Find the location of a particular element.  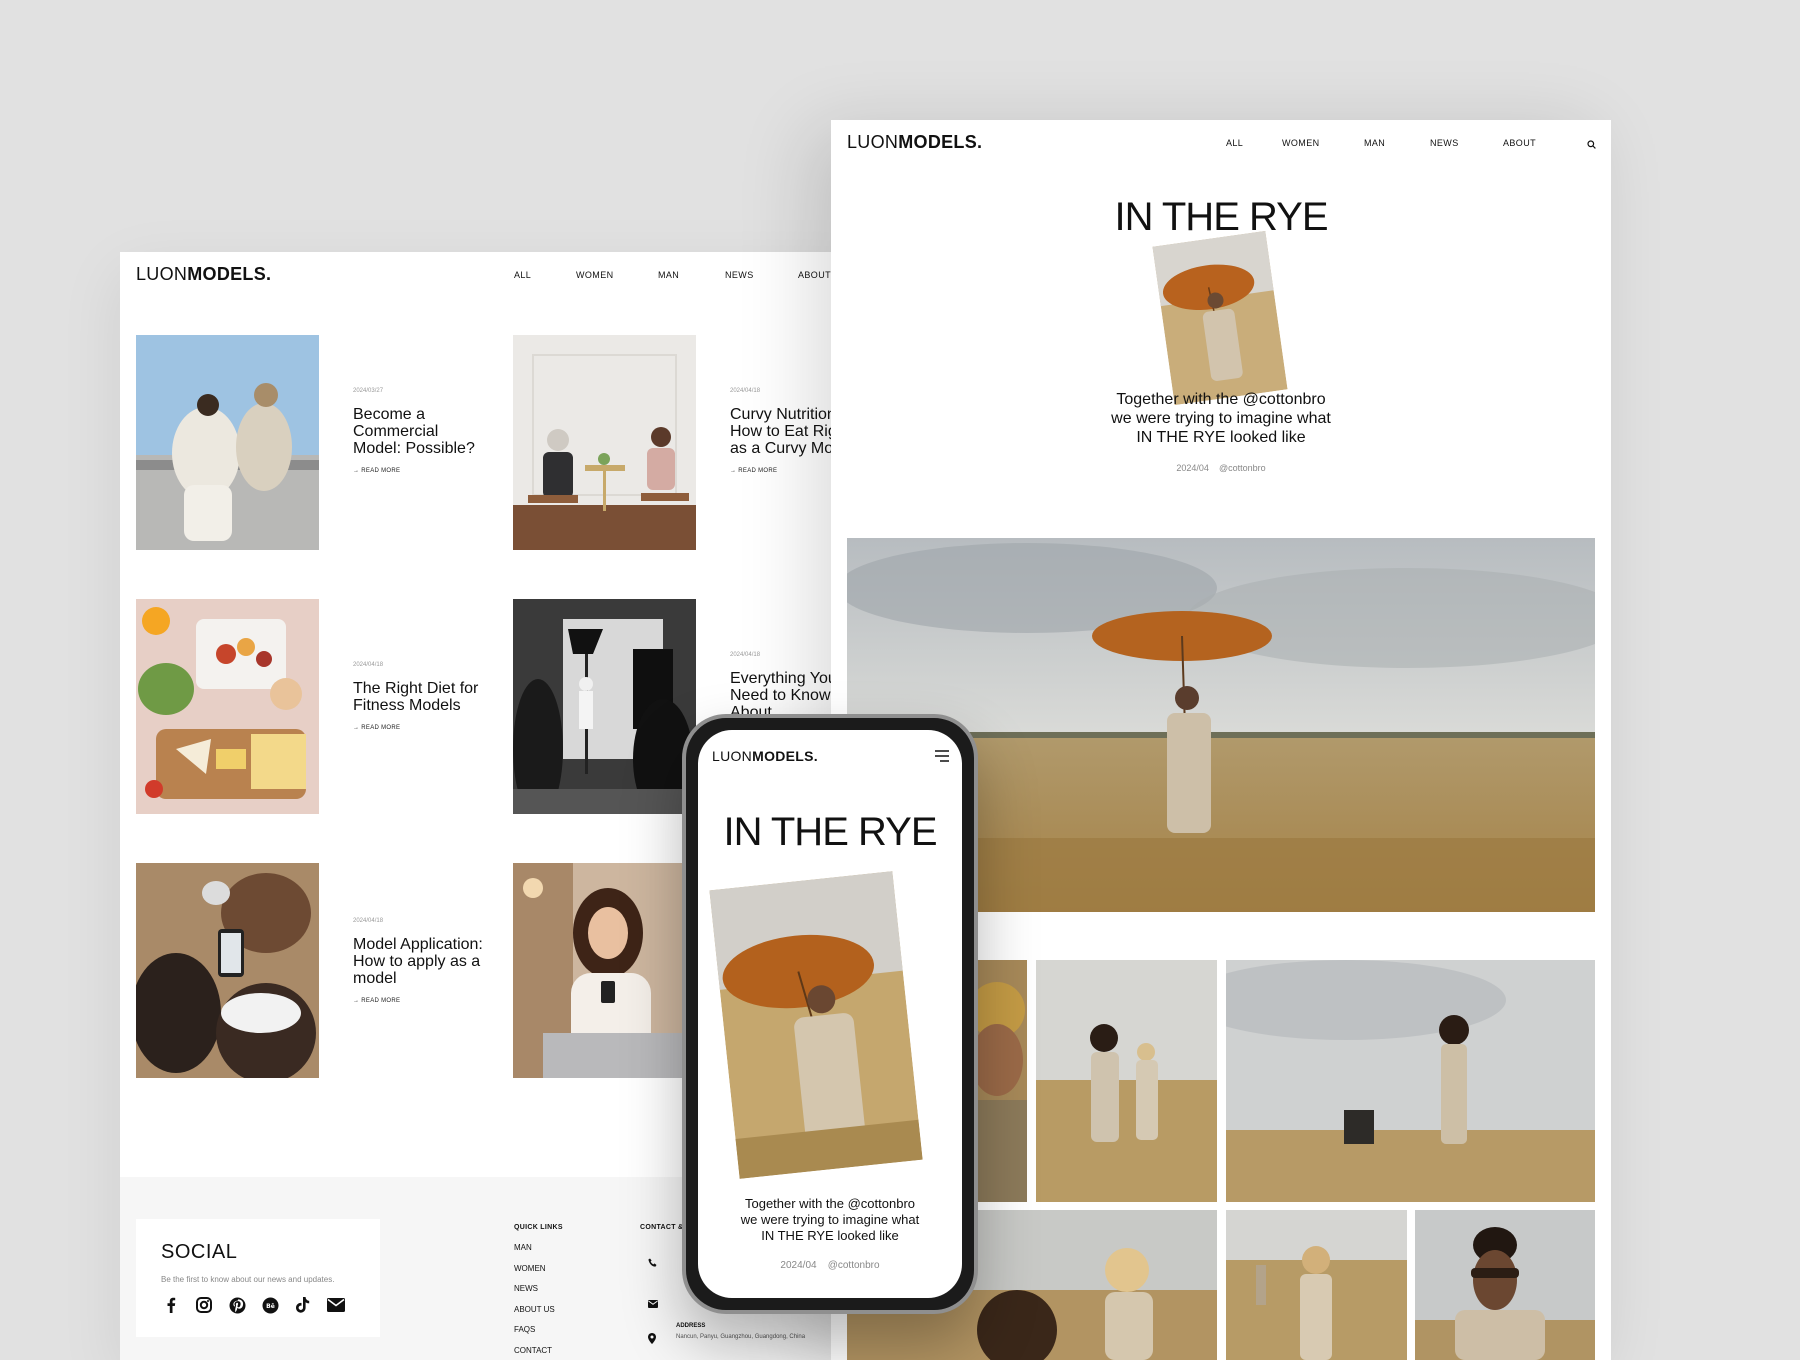

article-title: Become a Commercial Model: Possible? is located at coordinates (418, 431).